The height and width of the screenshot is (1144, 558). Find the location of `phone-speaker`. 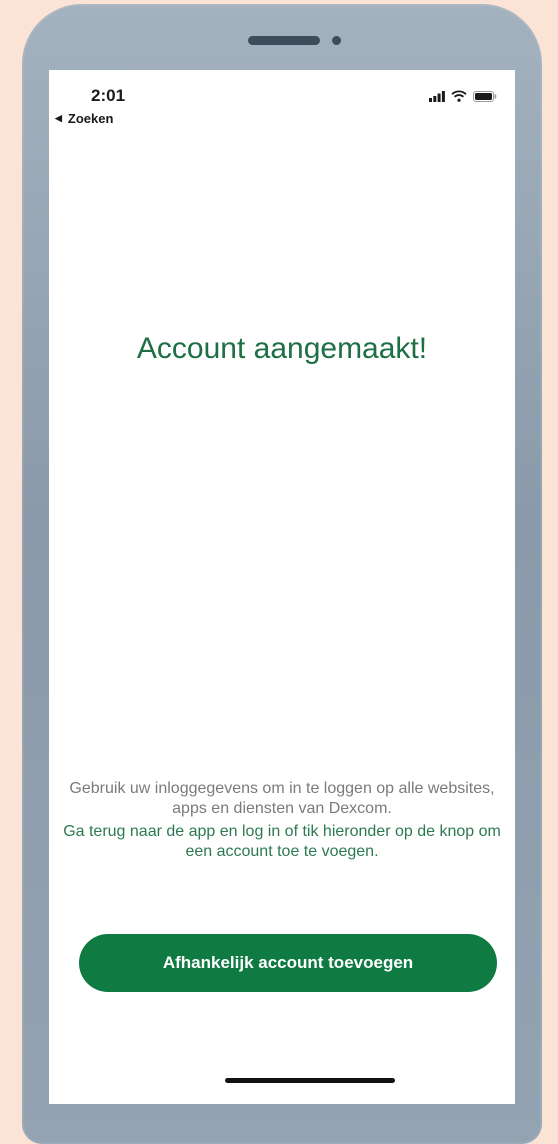

phone-speaker is located at coordinates (284, 40).